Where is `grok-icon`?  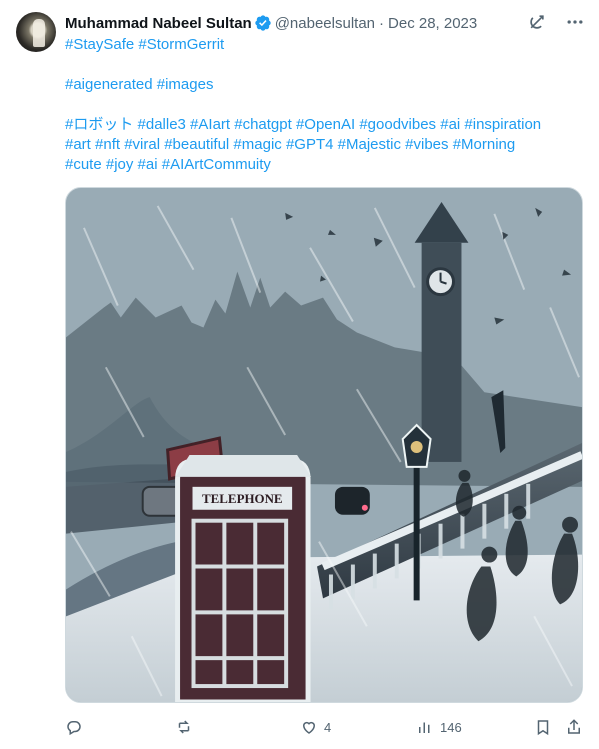 grok-icon is located at coordinates (537, 22).